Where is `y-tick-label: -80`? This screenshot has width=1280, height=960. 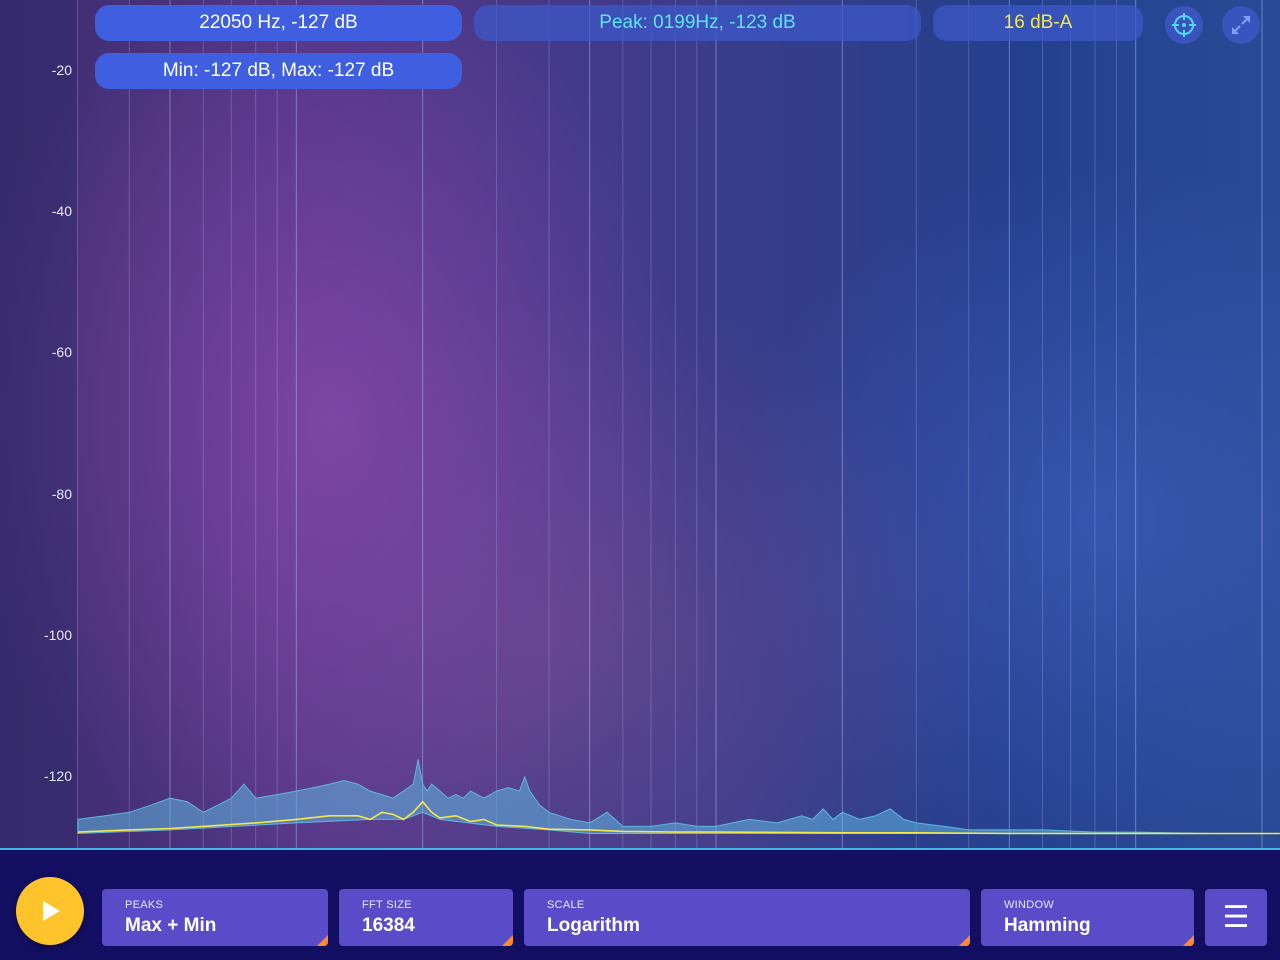
y-tick-label: -80 is located at coordinates (61, 493).